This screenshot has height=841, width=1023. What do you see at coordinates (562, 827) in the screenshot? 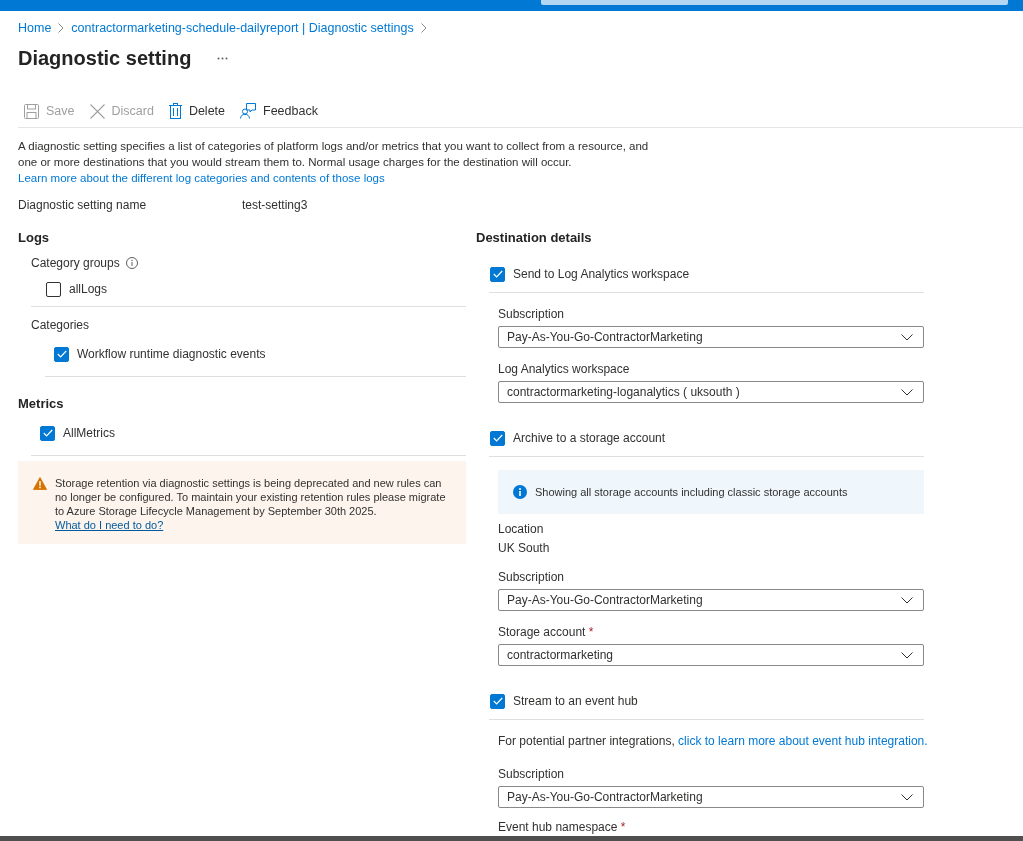
I see `field-label: Event hub namespace *` at bounding box center [562, 827].